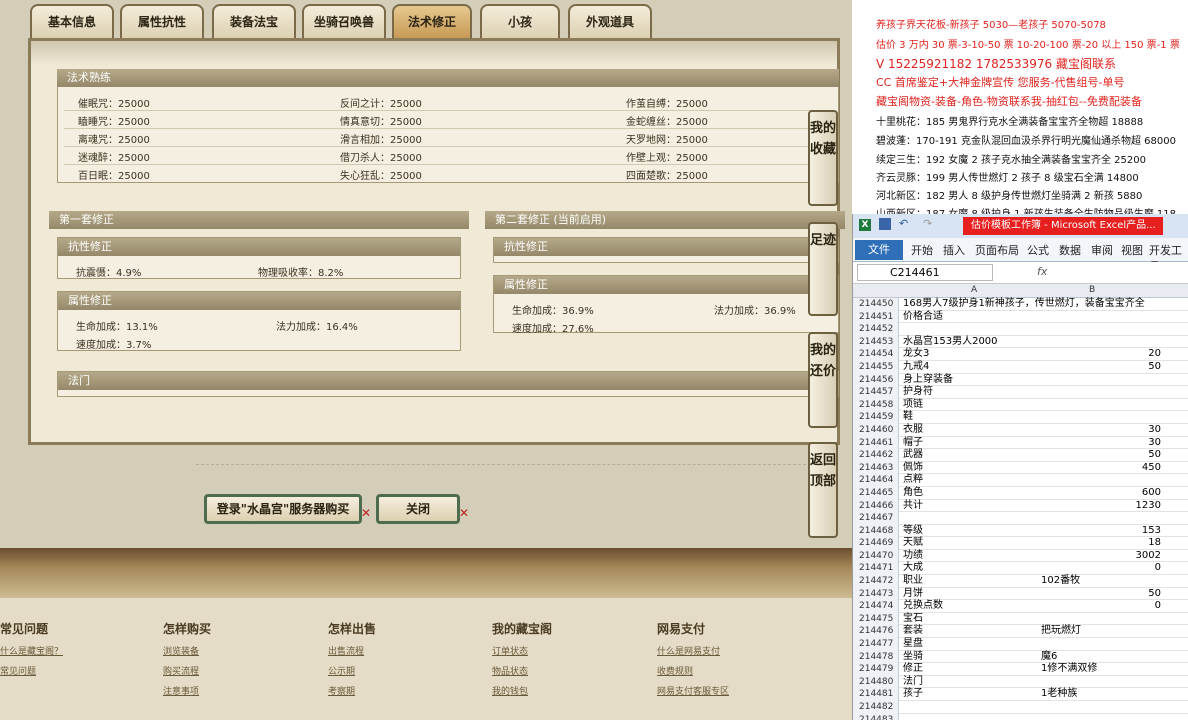 The height and width of the screenshot is (720, 1188). Describe the element at coordinates (341, 690) in the screenshot. I see `footer-link: 考察期` at that location.